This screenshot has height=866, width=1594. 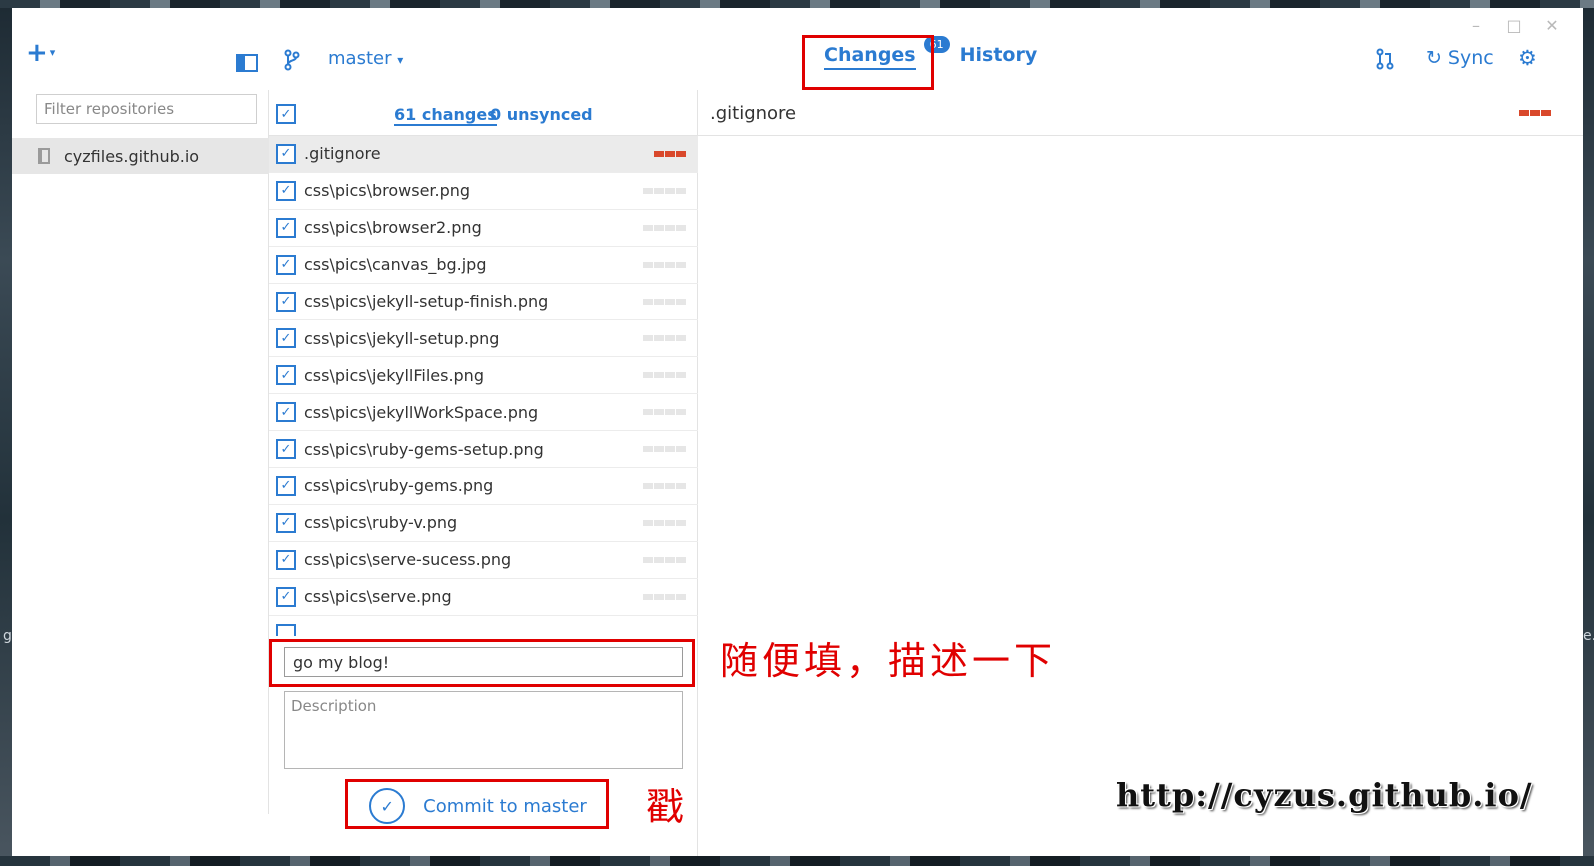 I want to click on background-edge-patch, so click(x=1561, y=585).